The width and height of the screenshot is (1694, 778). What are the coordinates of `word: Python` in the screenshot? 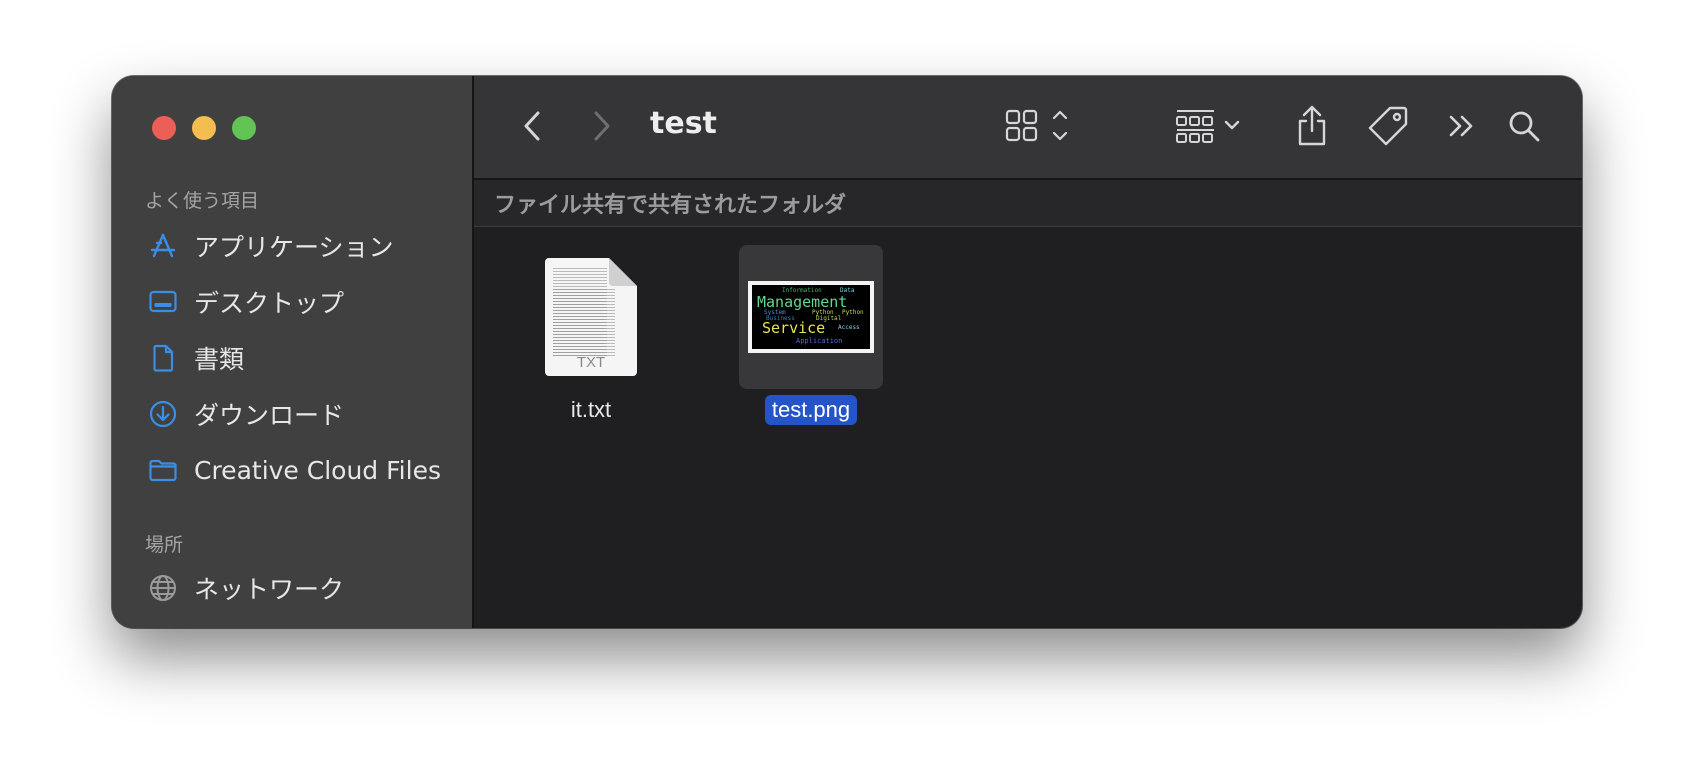 It's located at (853, 312).